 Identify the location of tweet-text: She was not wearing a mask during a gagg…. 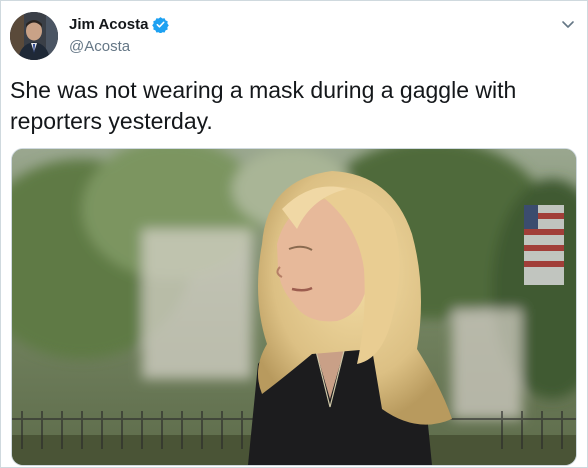
(263, 105).